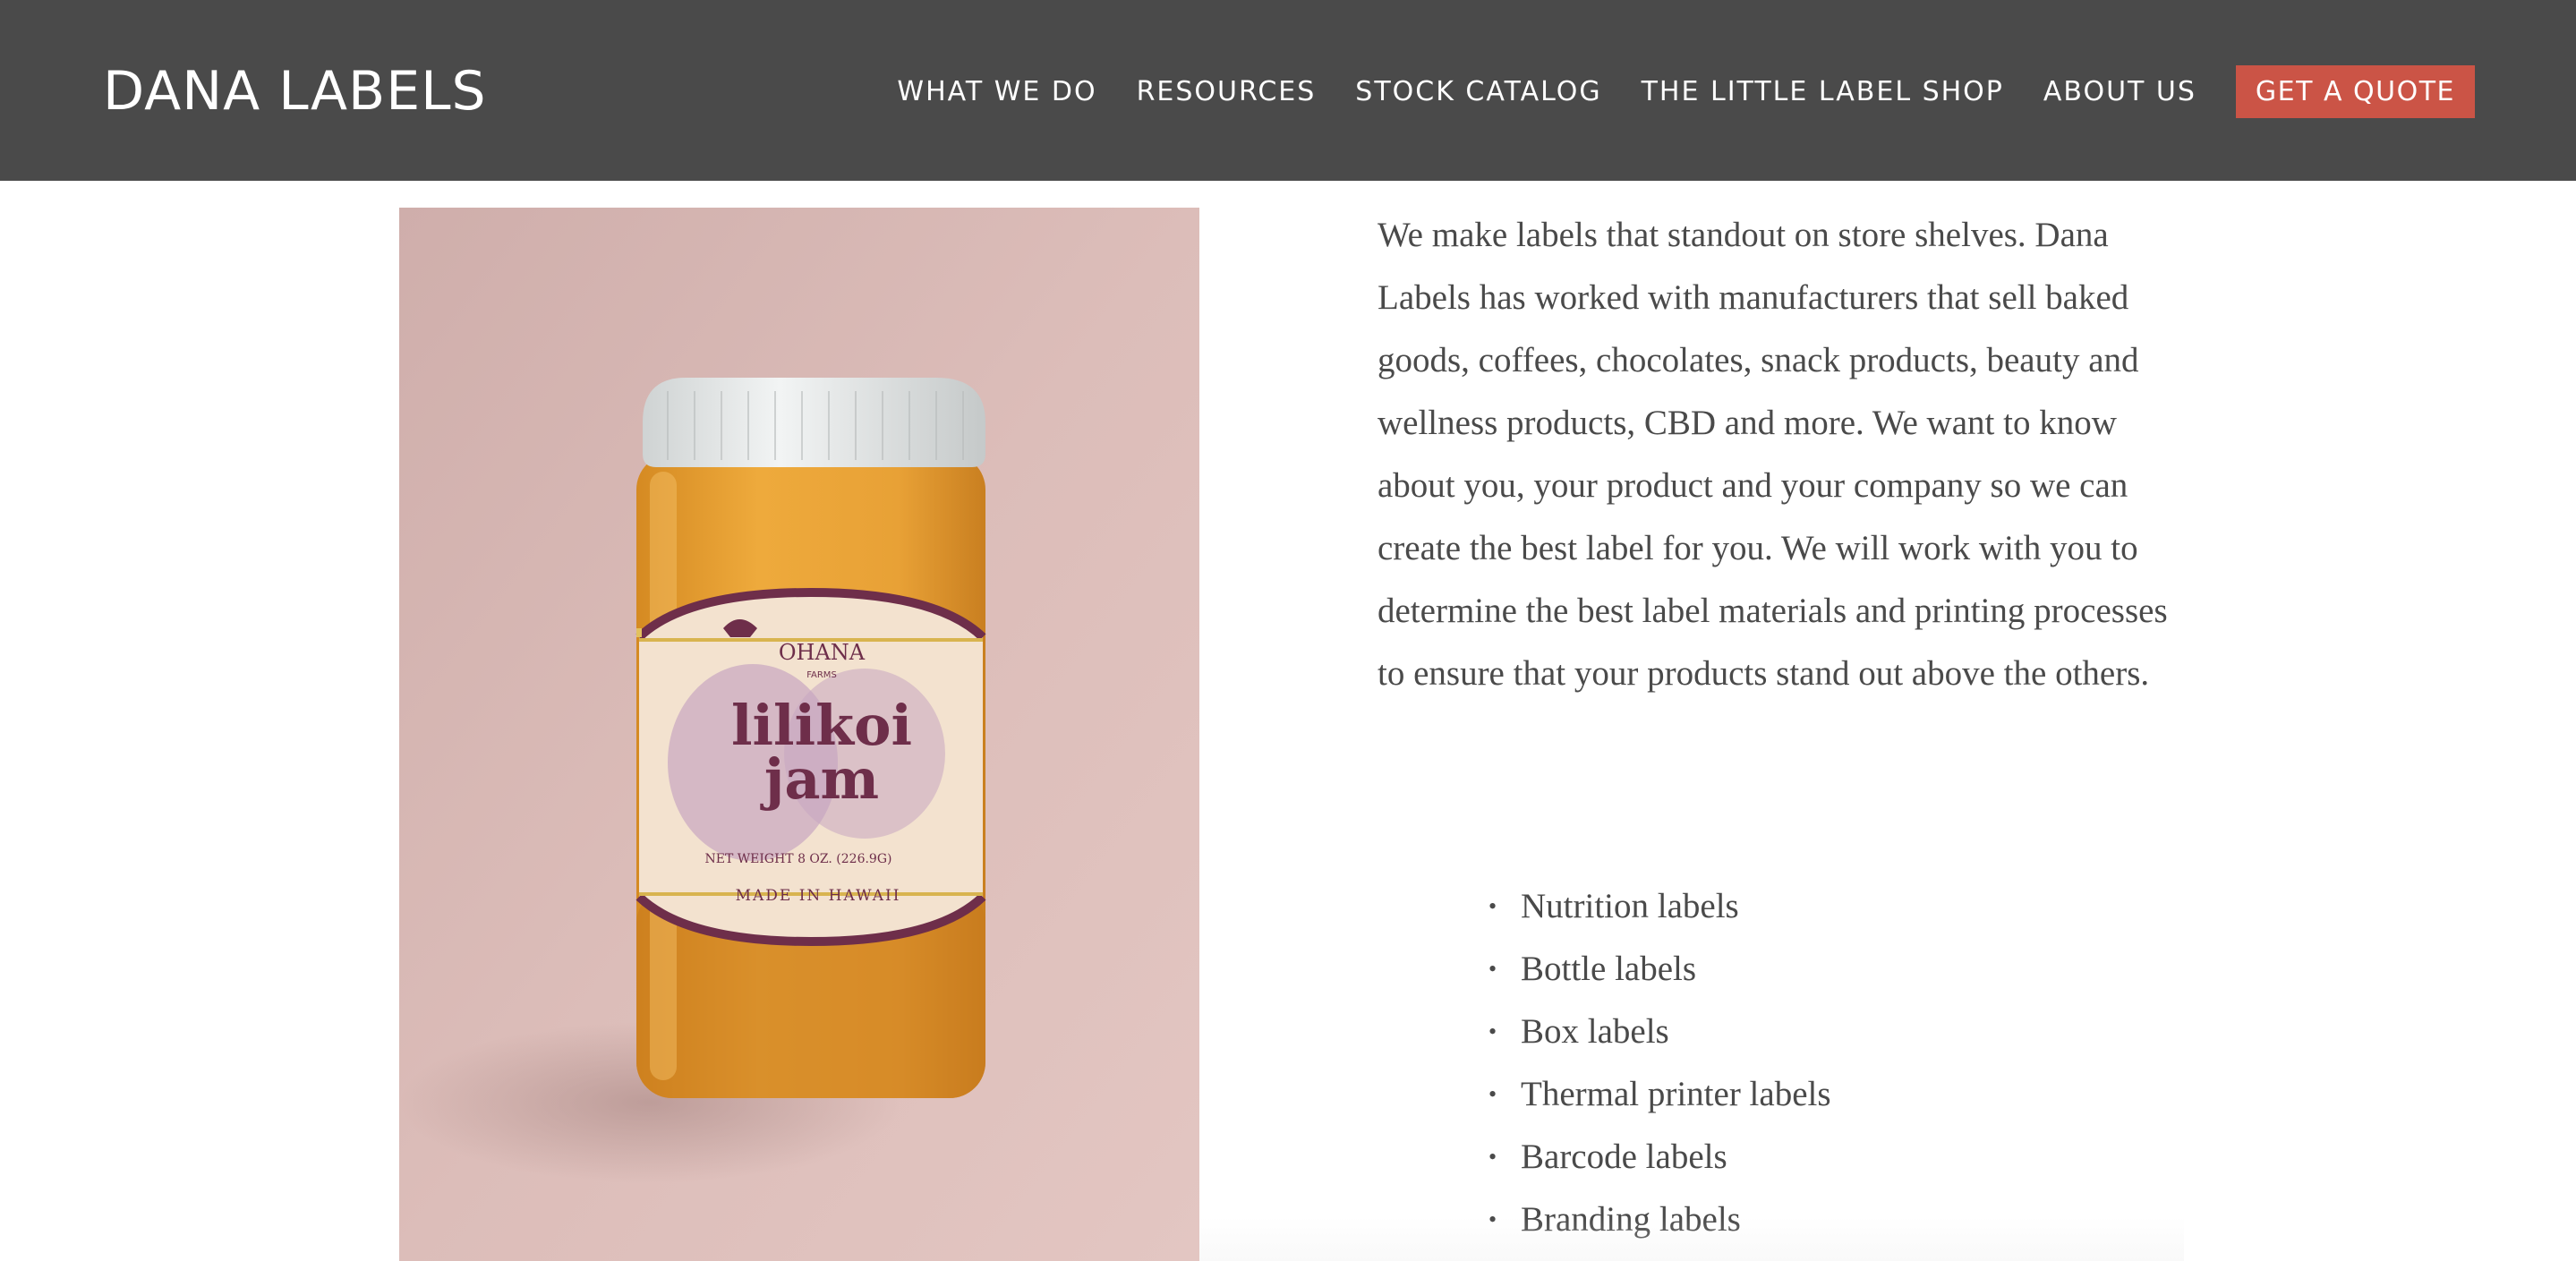 The image size is (2576, 1261). What do you see at coordinates (2355, 91) in the screenshot?
I see `get-a-quote-button: GET A QUOTE` at bounding box center [2355, 91].